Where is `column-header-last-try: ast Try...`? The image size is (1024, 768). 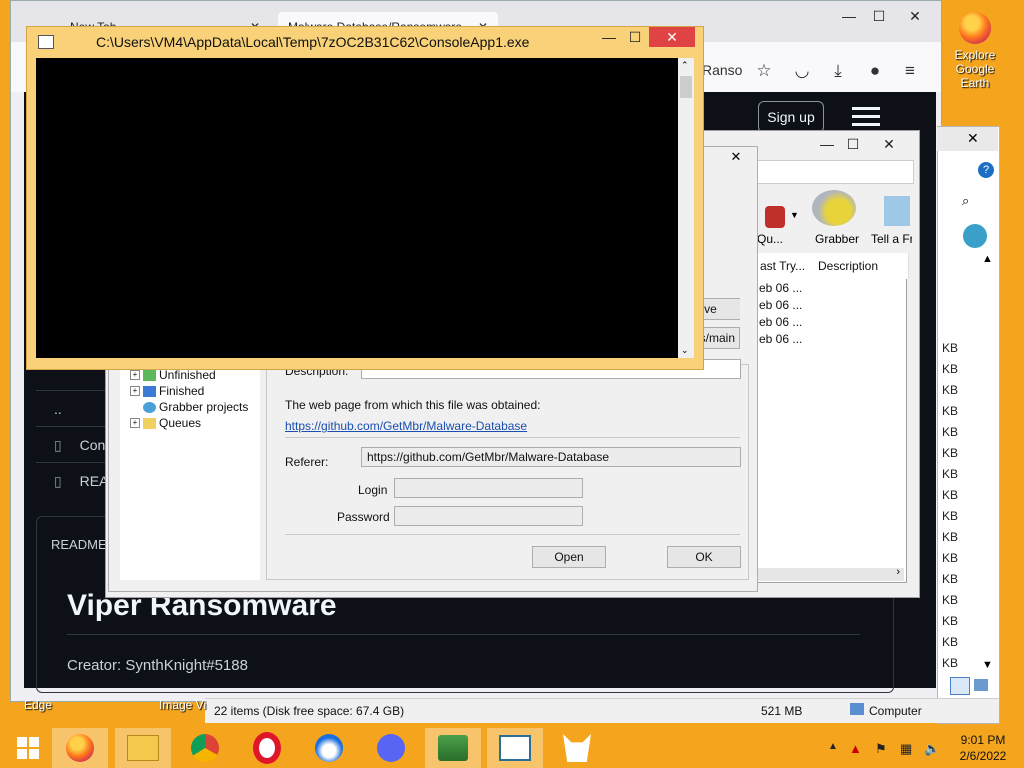 column-header-last-try: ast Try... is located at coordinates (786, 266).